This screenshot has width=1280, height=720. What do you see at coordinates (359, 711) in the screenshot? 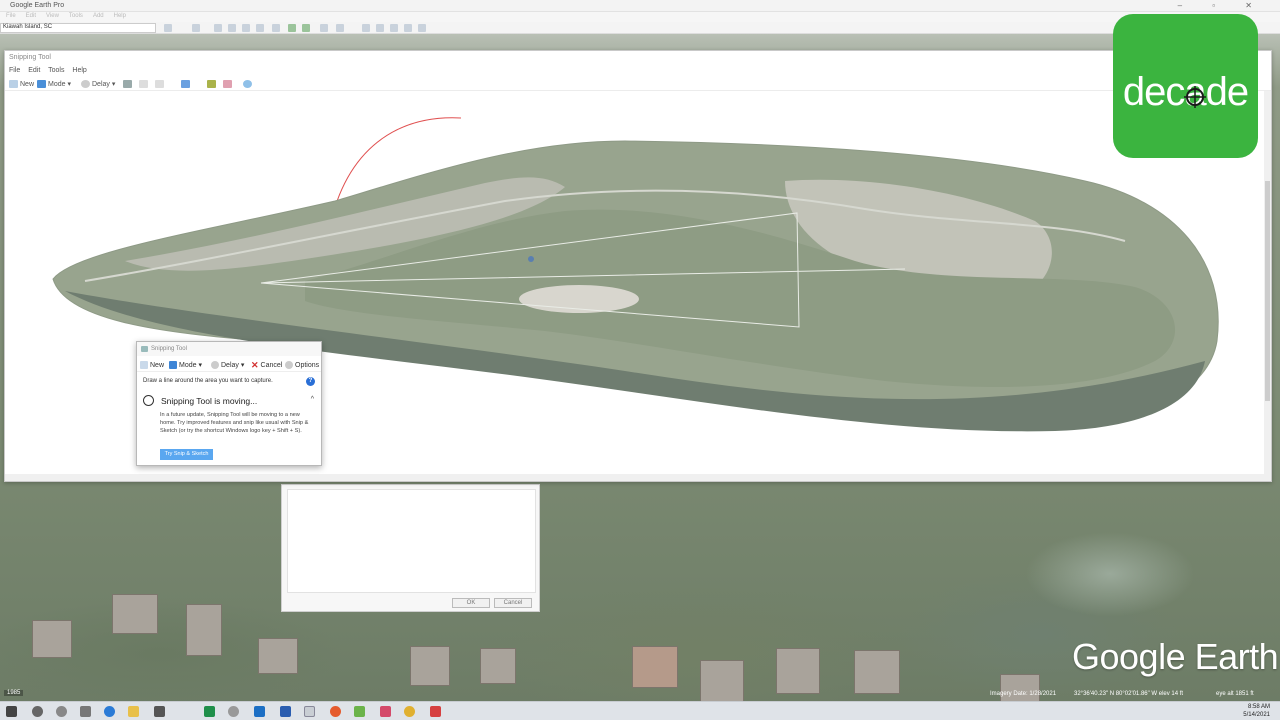
I see `camtasia-icon` at bounding box center [359, 711].